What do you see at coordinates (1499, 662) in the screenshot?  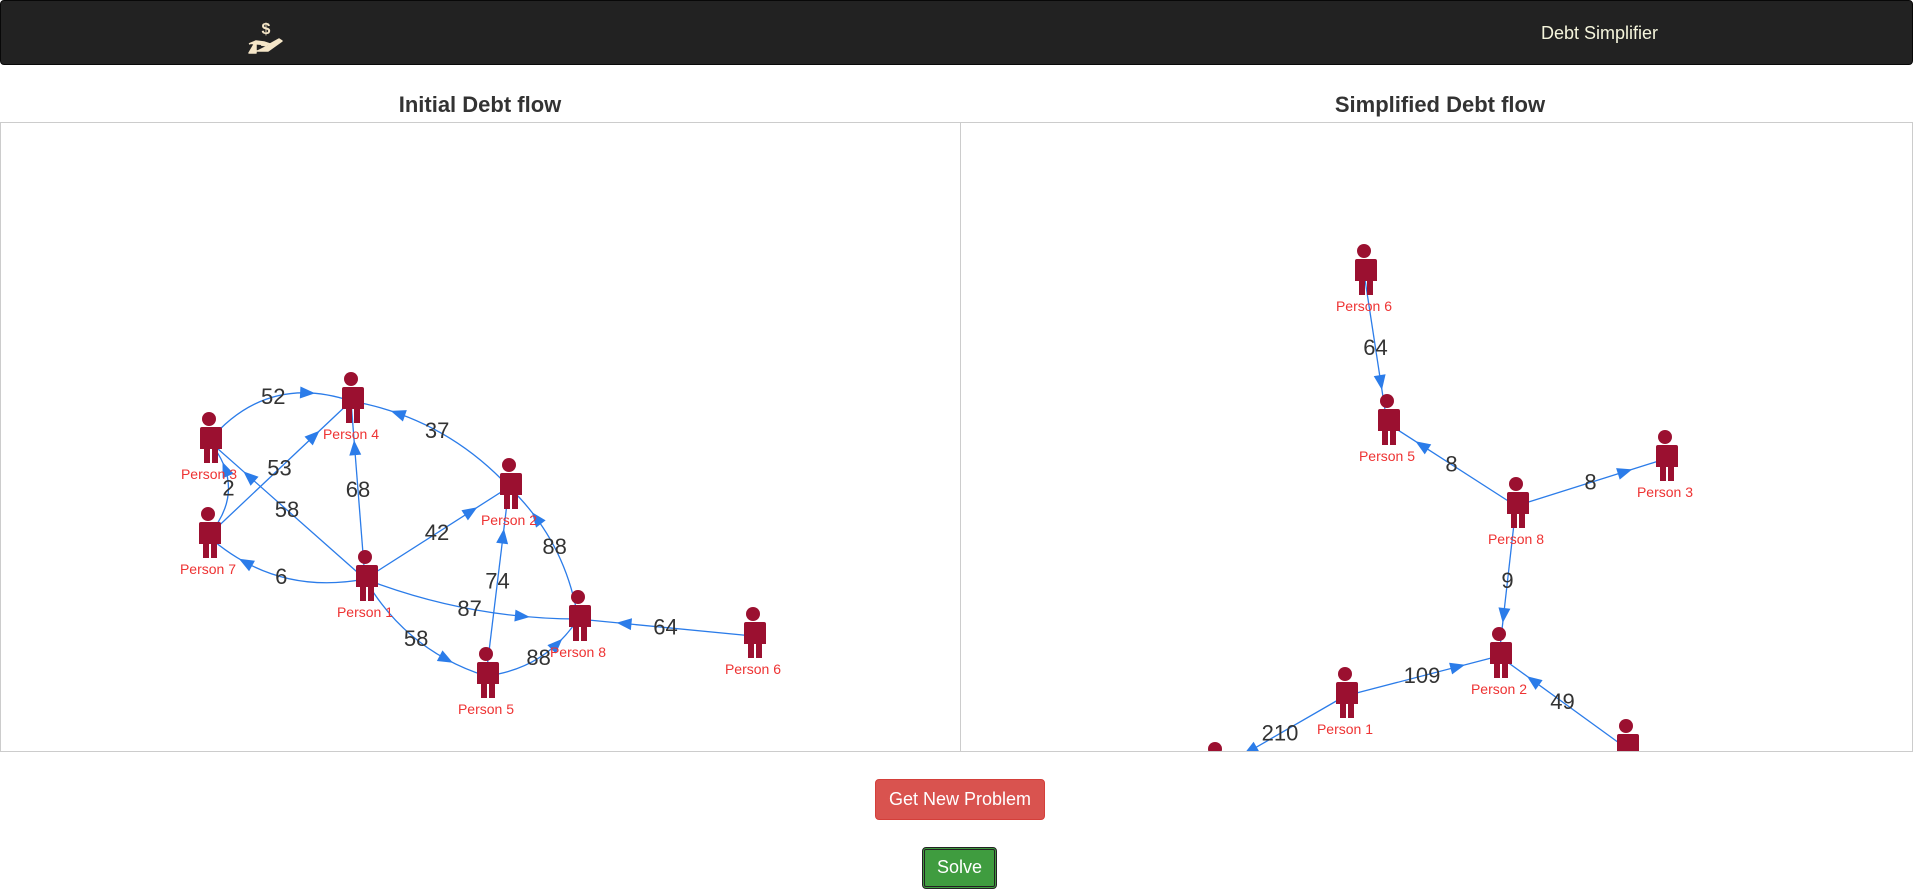 I see `person-node: Person 2` at bounding box center [1499, 662].